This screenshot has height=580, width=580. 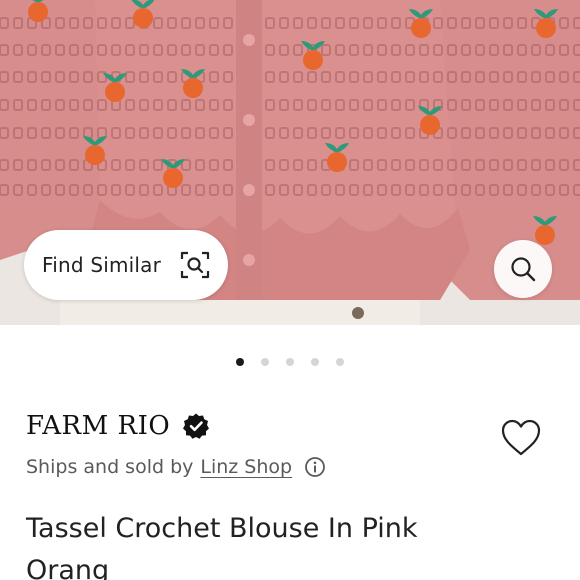 What do you see at coordinates (246, 467) in the screenshot?
I see `seller-link: Linz Shop` at bounding box center [246, 467].